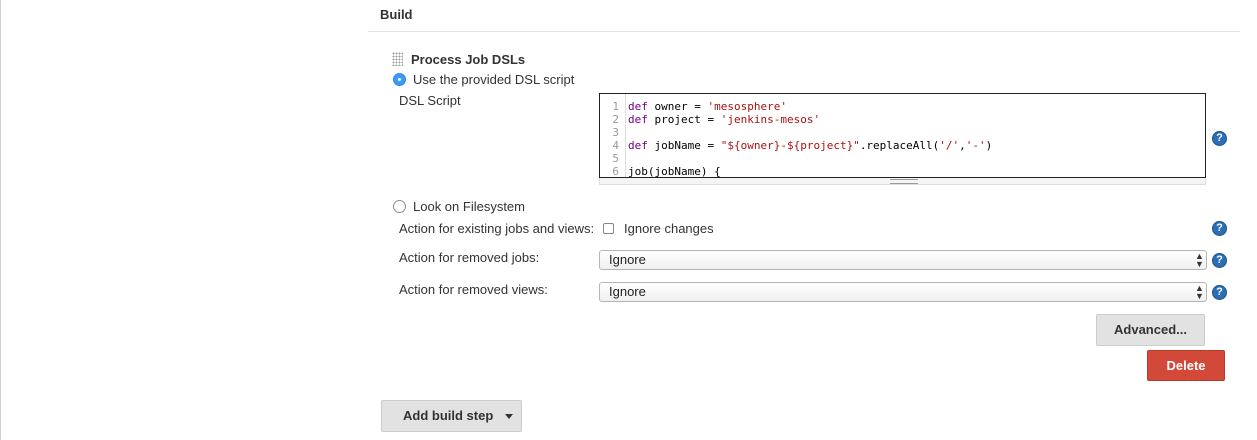  I want to click on line-number: 2, so click(615, 119).